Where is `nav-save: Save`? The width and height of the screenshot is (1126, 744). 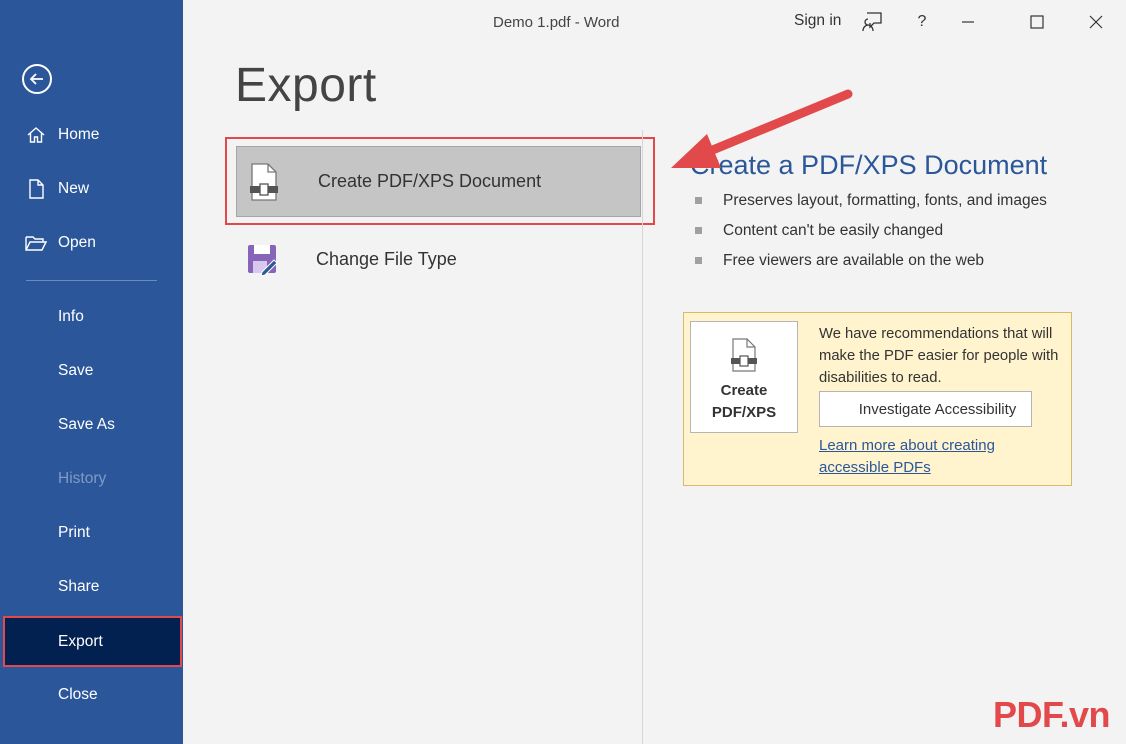 nav-save: Save is located at coordinates (91, 371).